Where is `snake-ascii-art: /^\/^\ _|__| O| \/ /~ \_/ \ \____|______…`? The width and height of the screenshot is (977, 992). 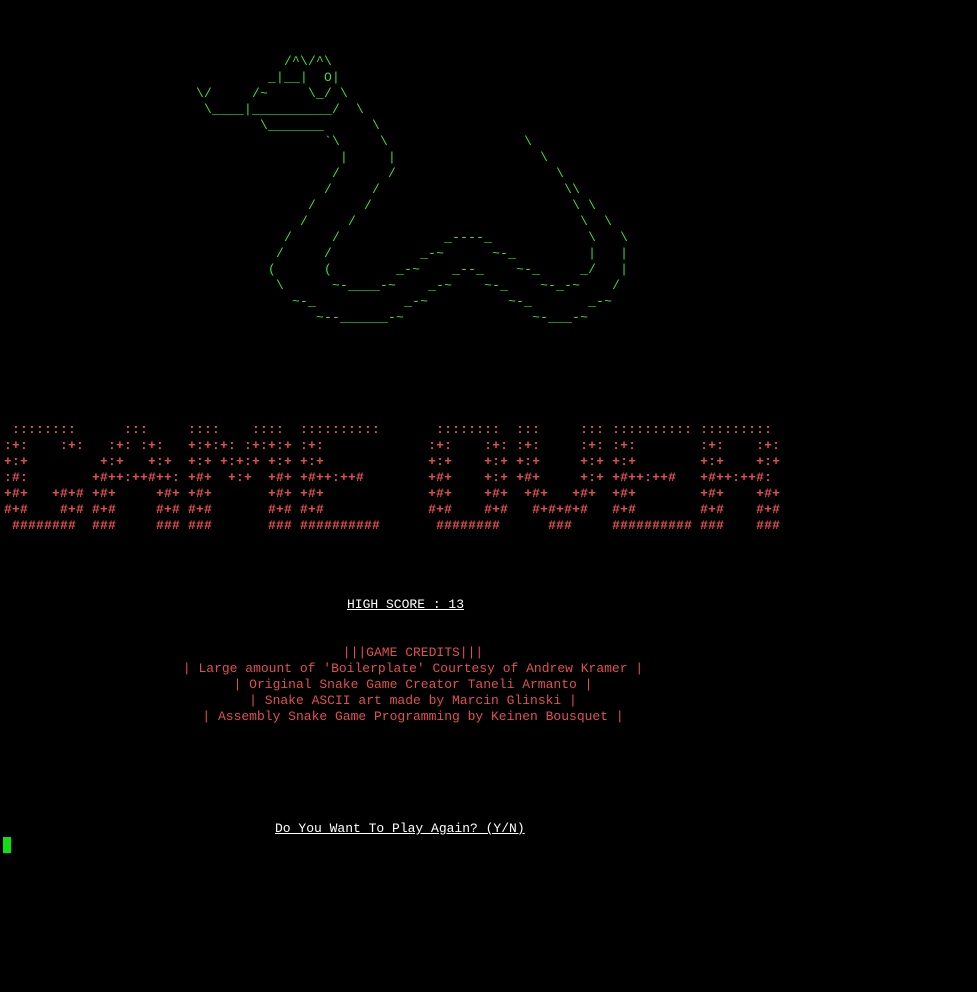
snake-ascii-art: /^\/^\ _|__| O| \/ /~ \_/ \ \____|______… is located at coordinates (412, 189).